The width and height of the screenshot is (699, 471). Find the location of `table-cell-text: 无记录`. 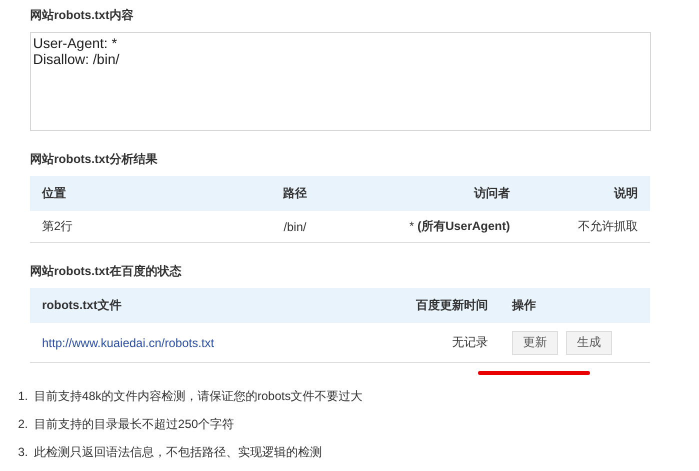

table-cell-text: 无记录 is located at coordinates (469, 342).